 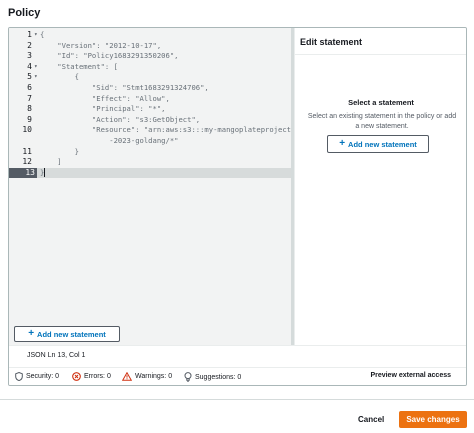 What do you see at coordinates (103, 56) in the screenshot?
I see `code-line: 3 "Id": "Policy1683291350206",` at bounding box center [103, 56].